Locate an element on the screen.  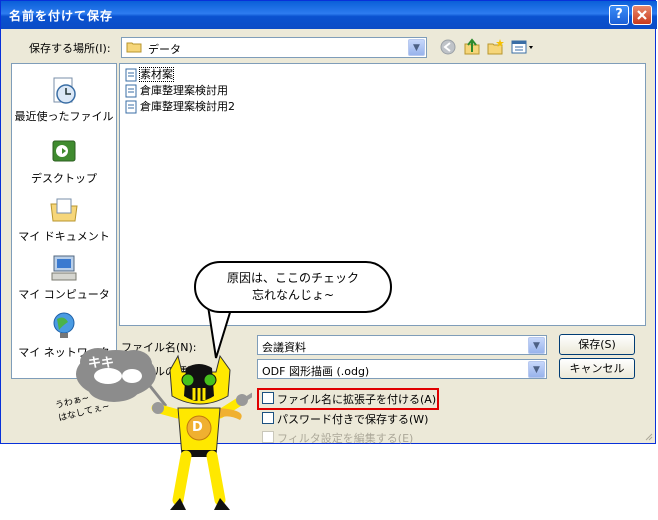
list-item: 倉庫整理案検討用 is located at coordinates (176, 91).